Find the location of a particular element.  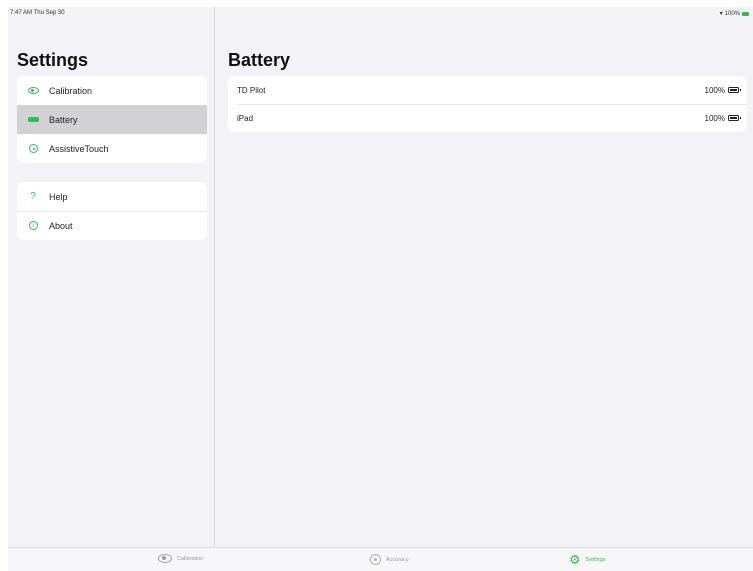

device-name: iPad is located at coordinates (245, 118).